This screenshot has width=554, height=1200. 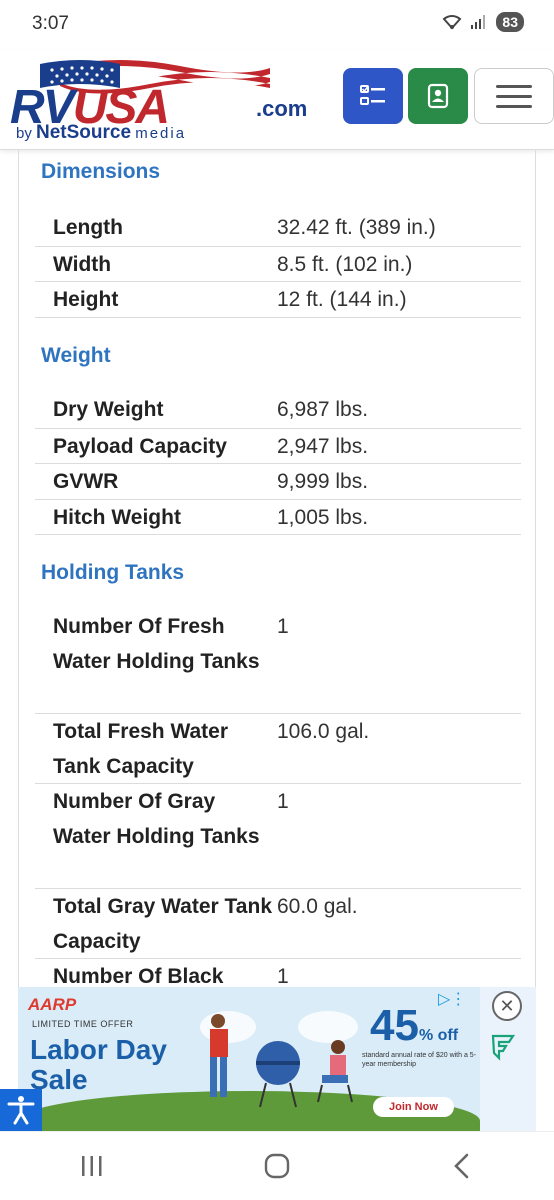 I want to click on spec-value: 1,005 lbs., so click(x=323, y=517).